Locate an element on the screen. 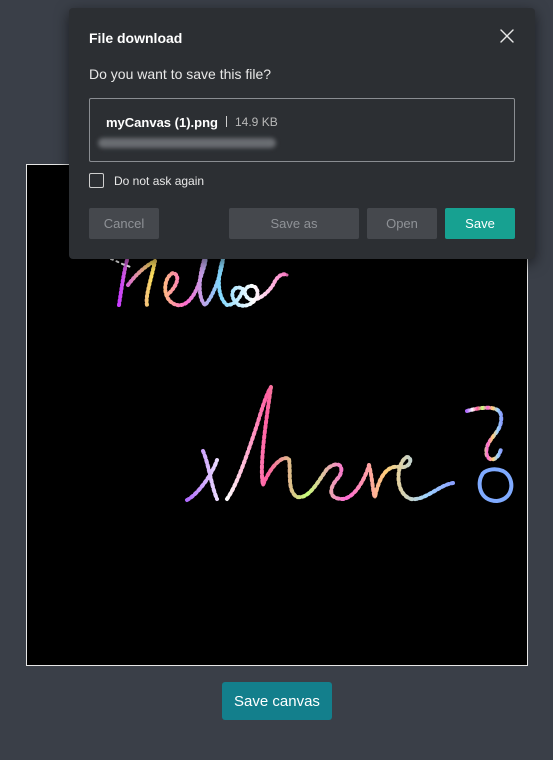 This screenshot has width=553, height=760. do-not-ask-row: Do not ask again is located at coordinates (146, 180).